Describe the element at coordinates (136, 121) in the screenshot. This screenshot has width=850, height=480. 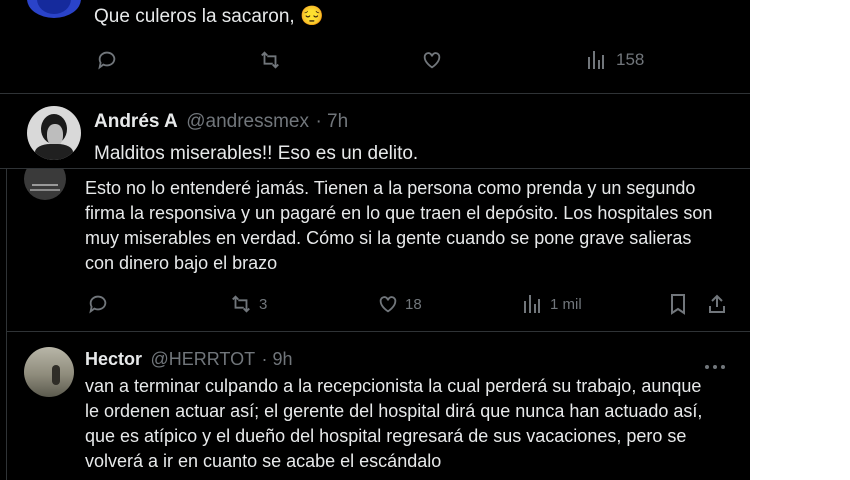
I see `author-name: Andrés A` at that location.